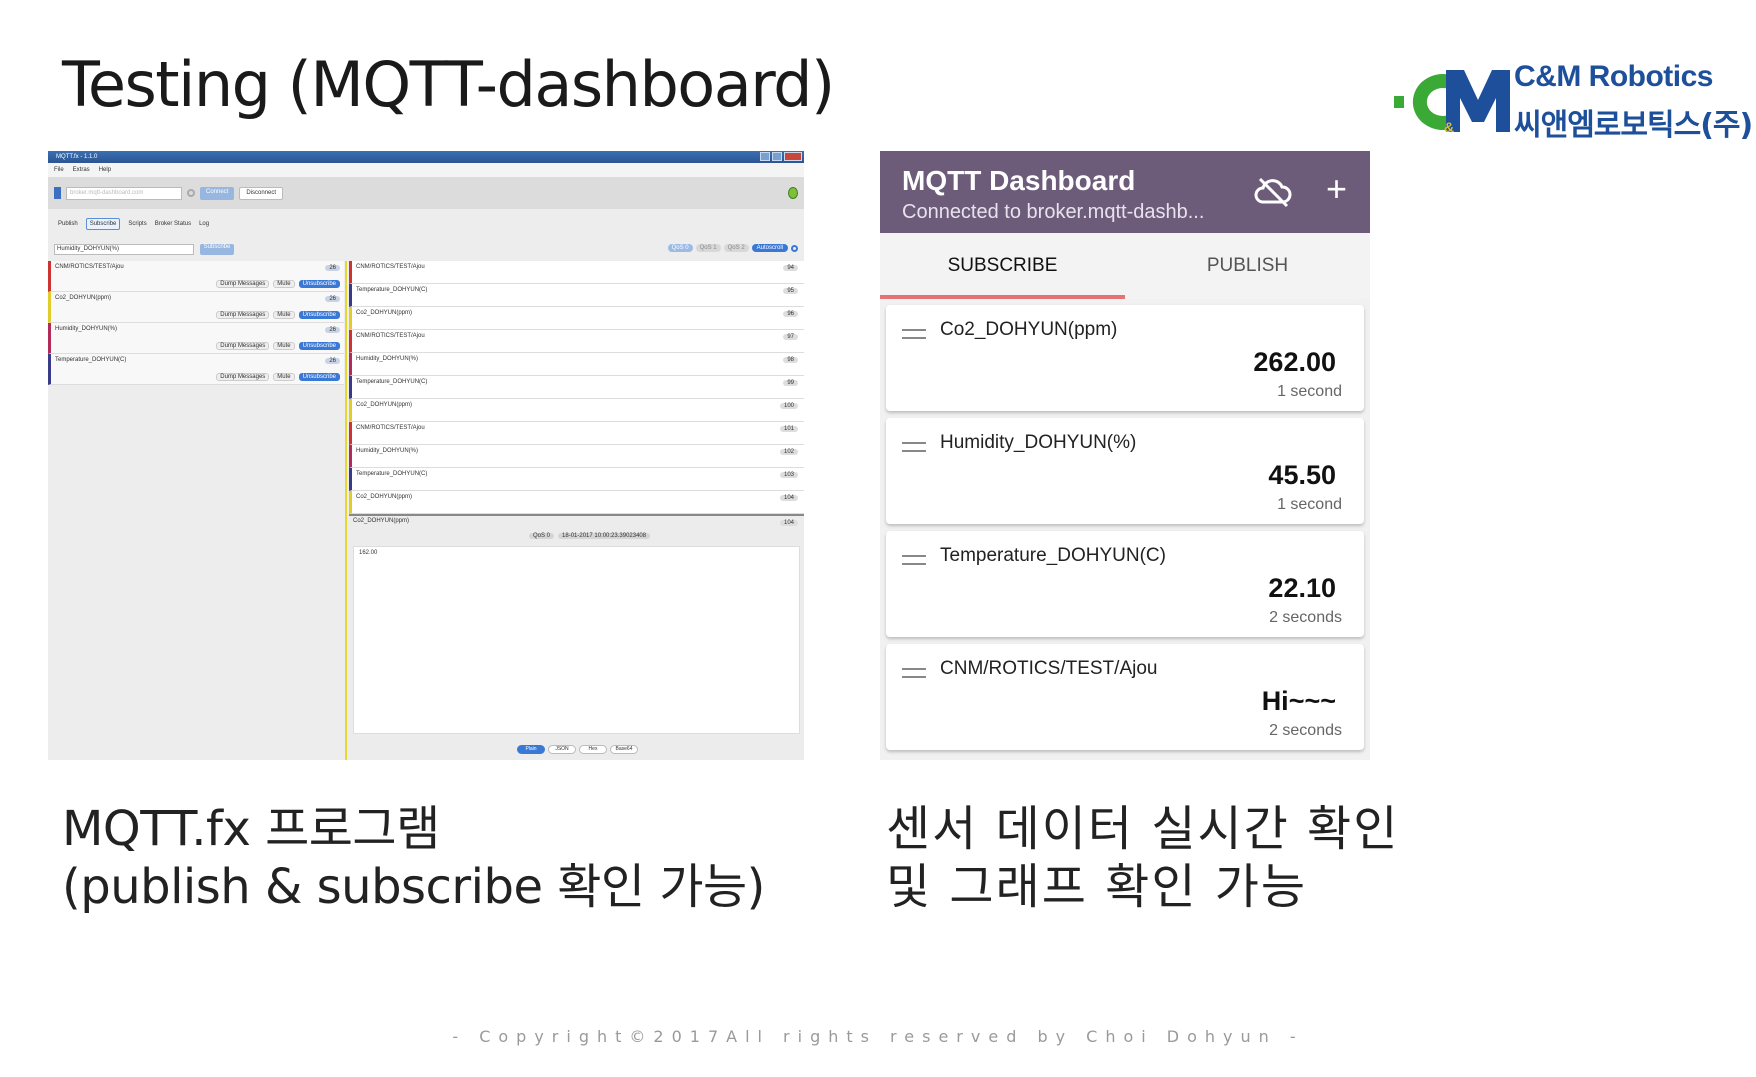 Image resolution: width=1756 pixels, height=1077 pixels. Describe the element at coordinates (765, 156) in the screenshot. I see `minimize-button` at that location.